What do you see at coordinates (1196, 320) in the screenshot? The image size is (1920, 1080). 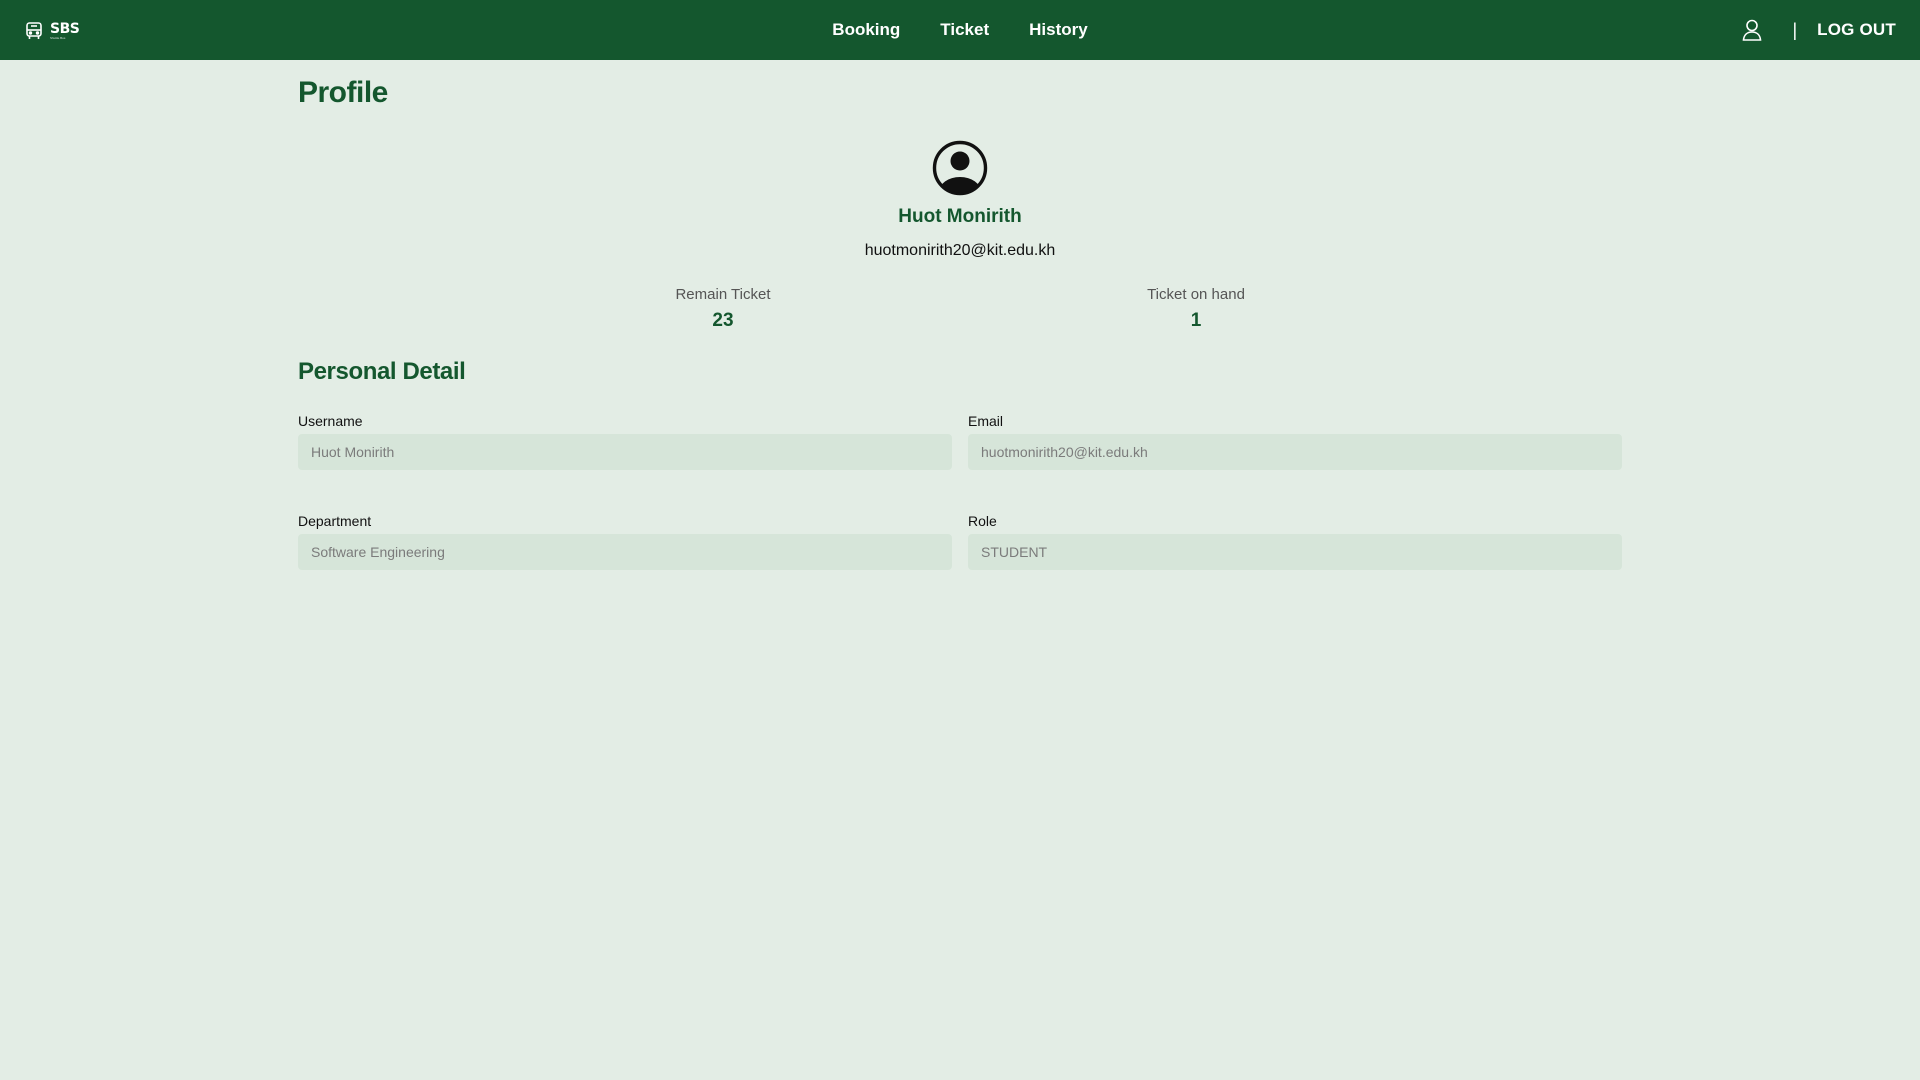 I see `stat-value: 1` at bounding box center [1196, 320].